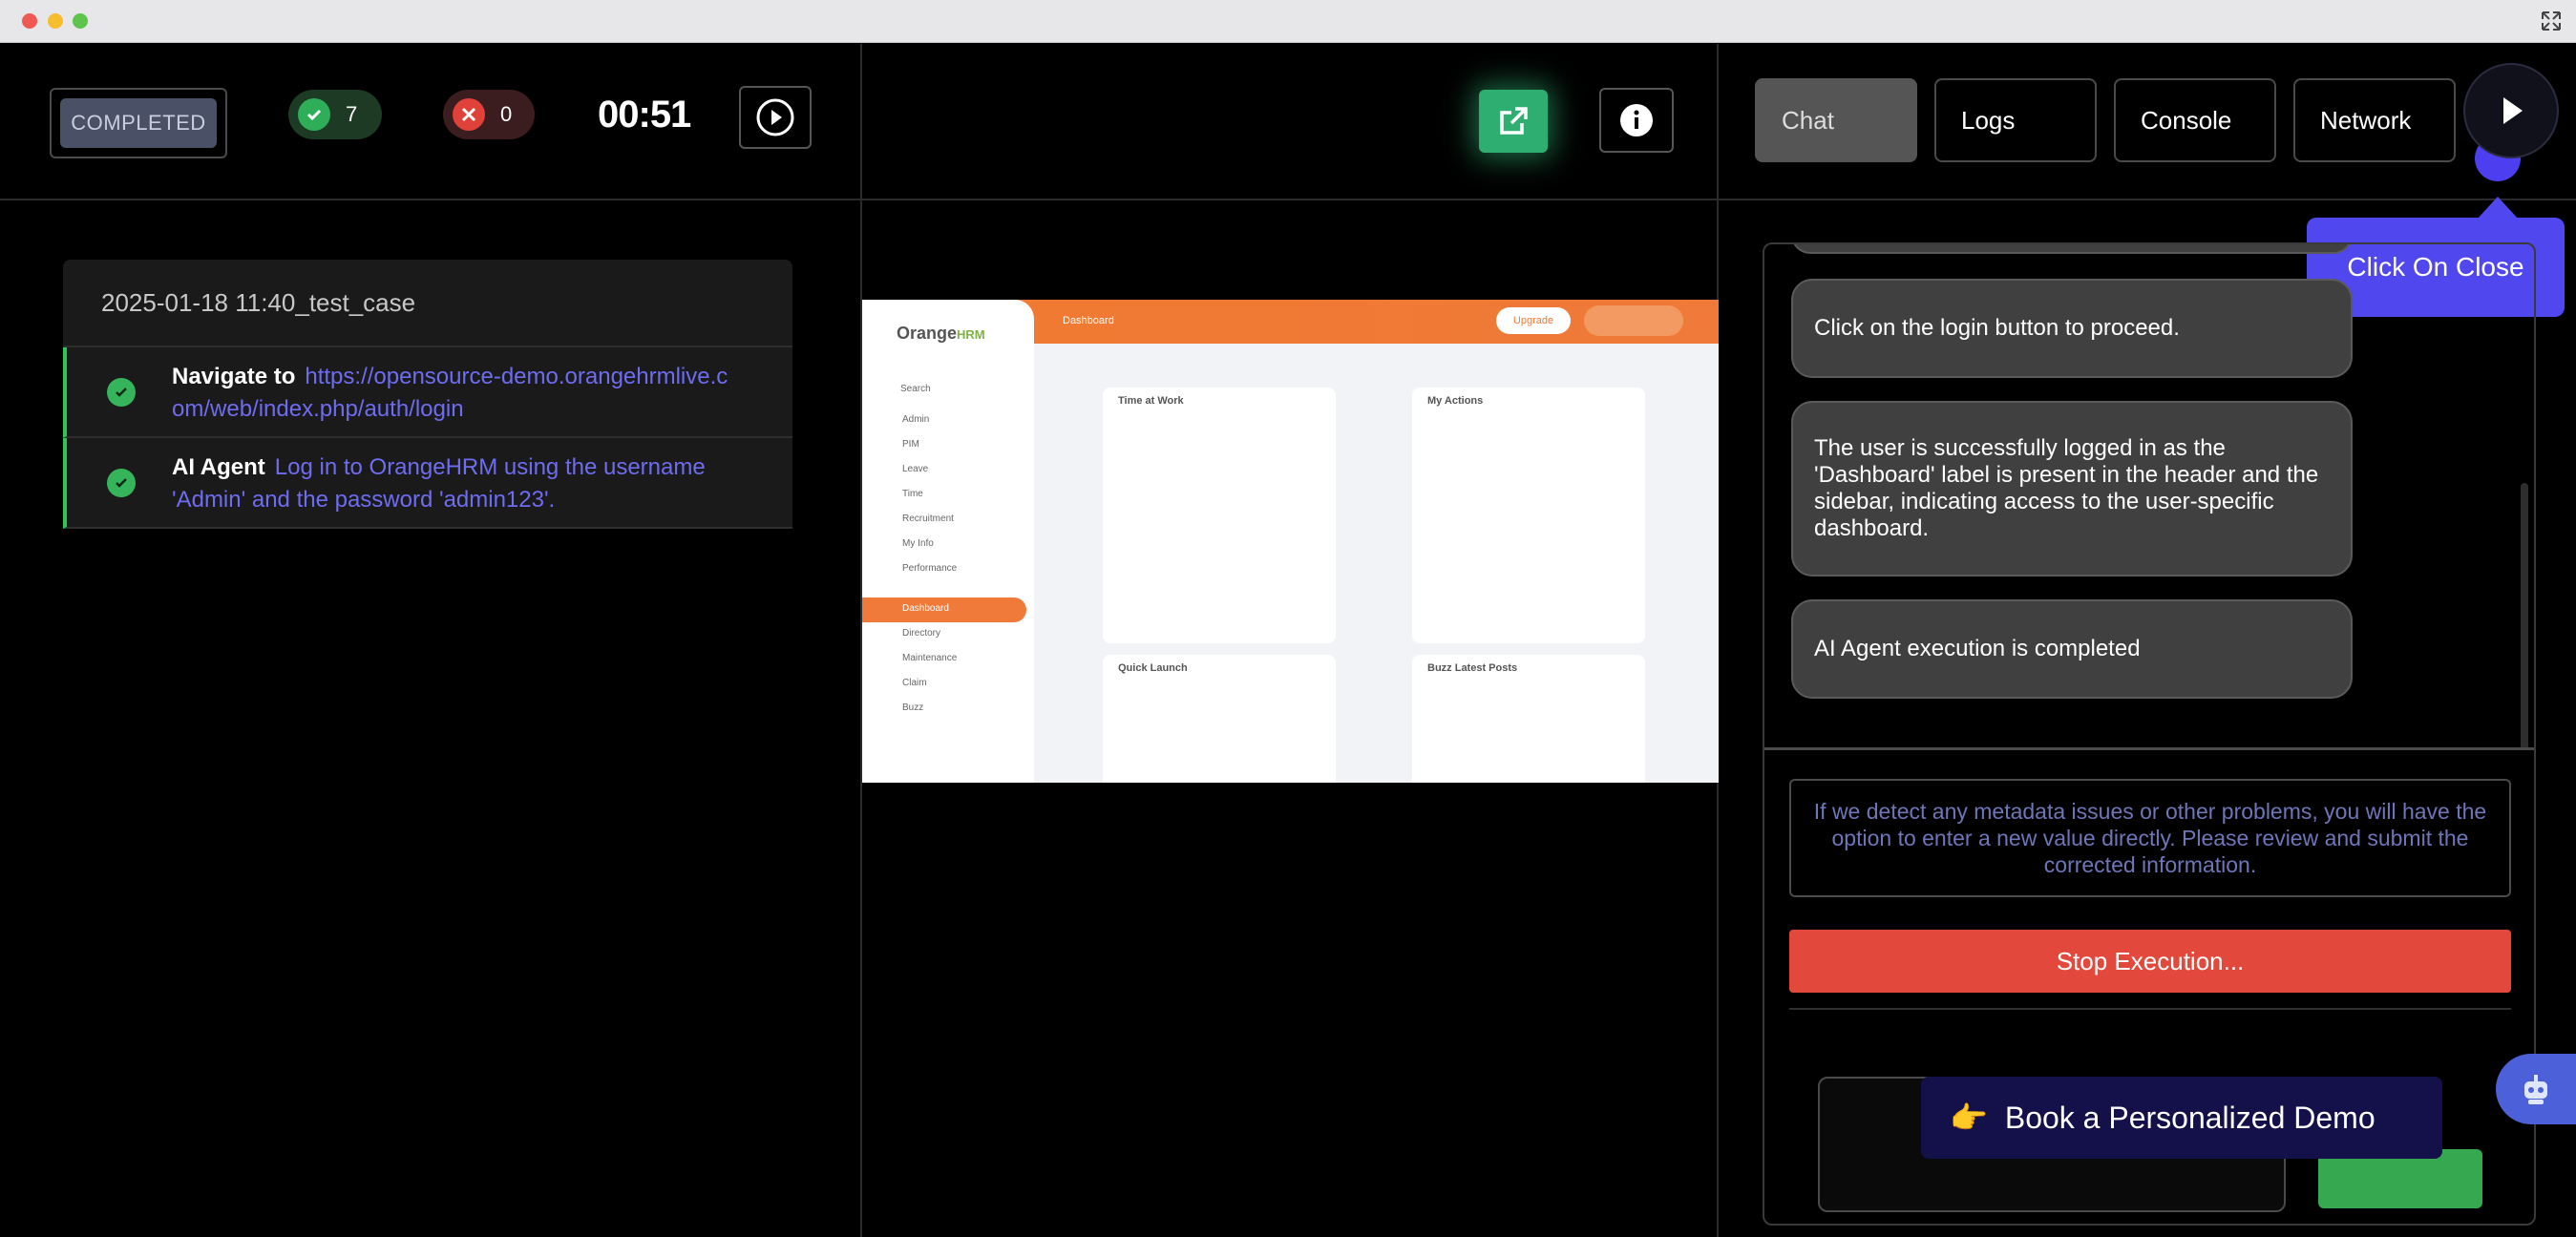 This screenshot has height=1237, width=2576. I want to click on preview-menu-item: Leave, so click(915, 469).